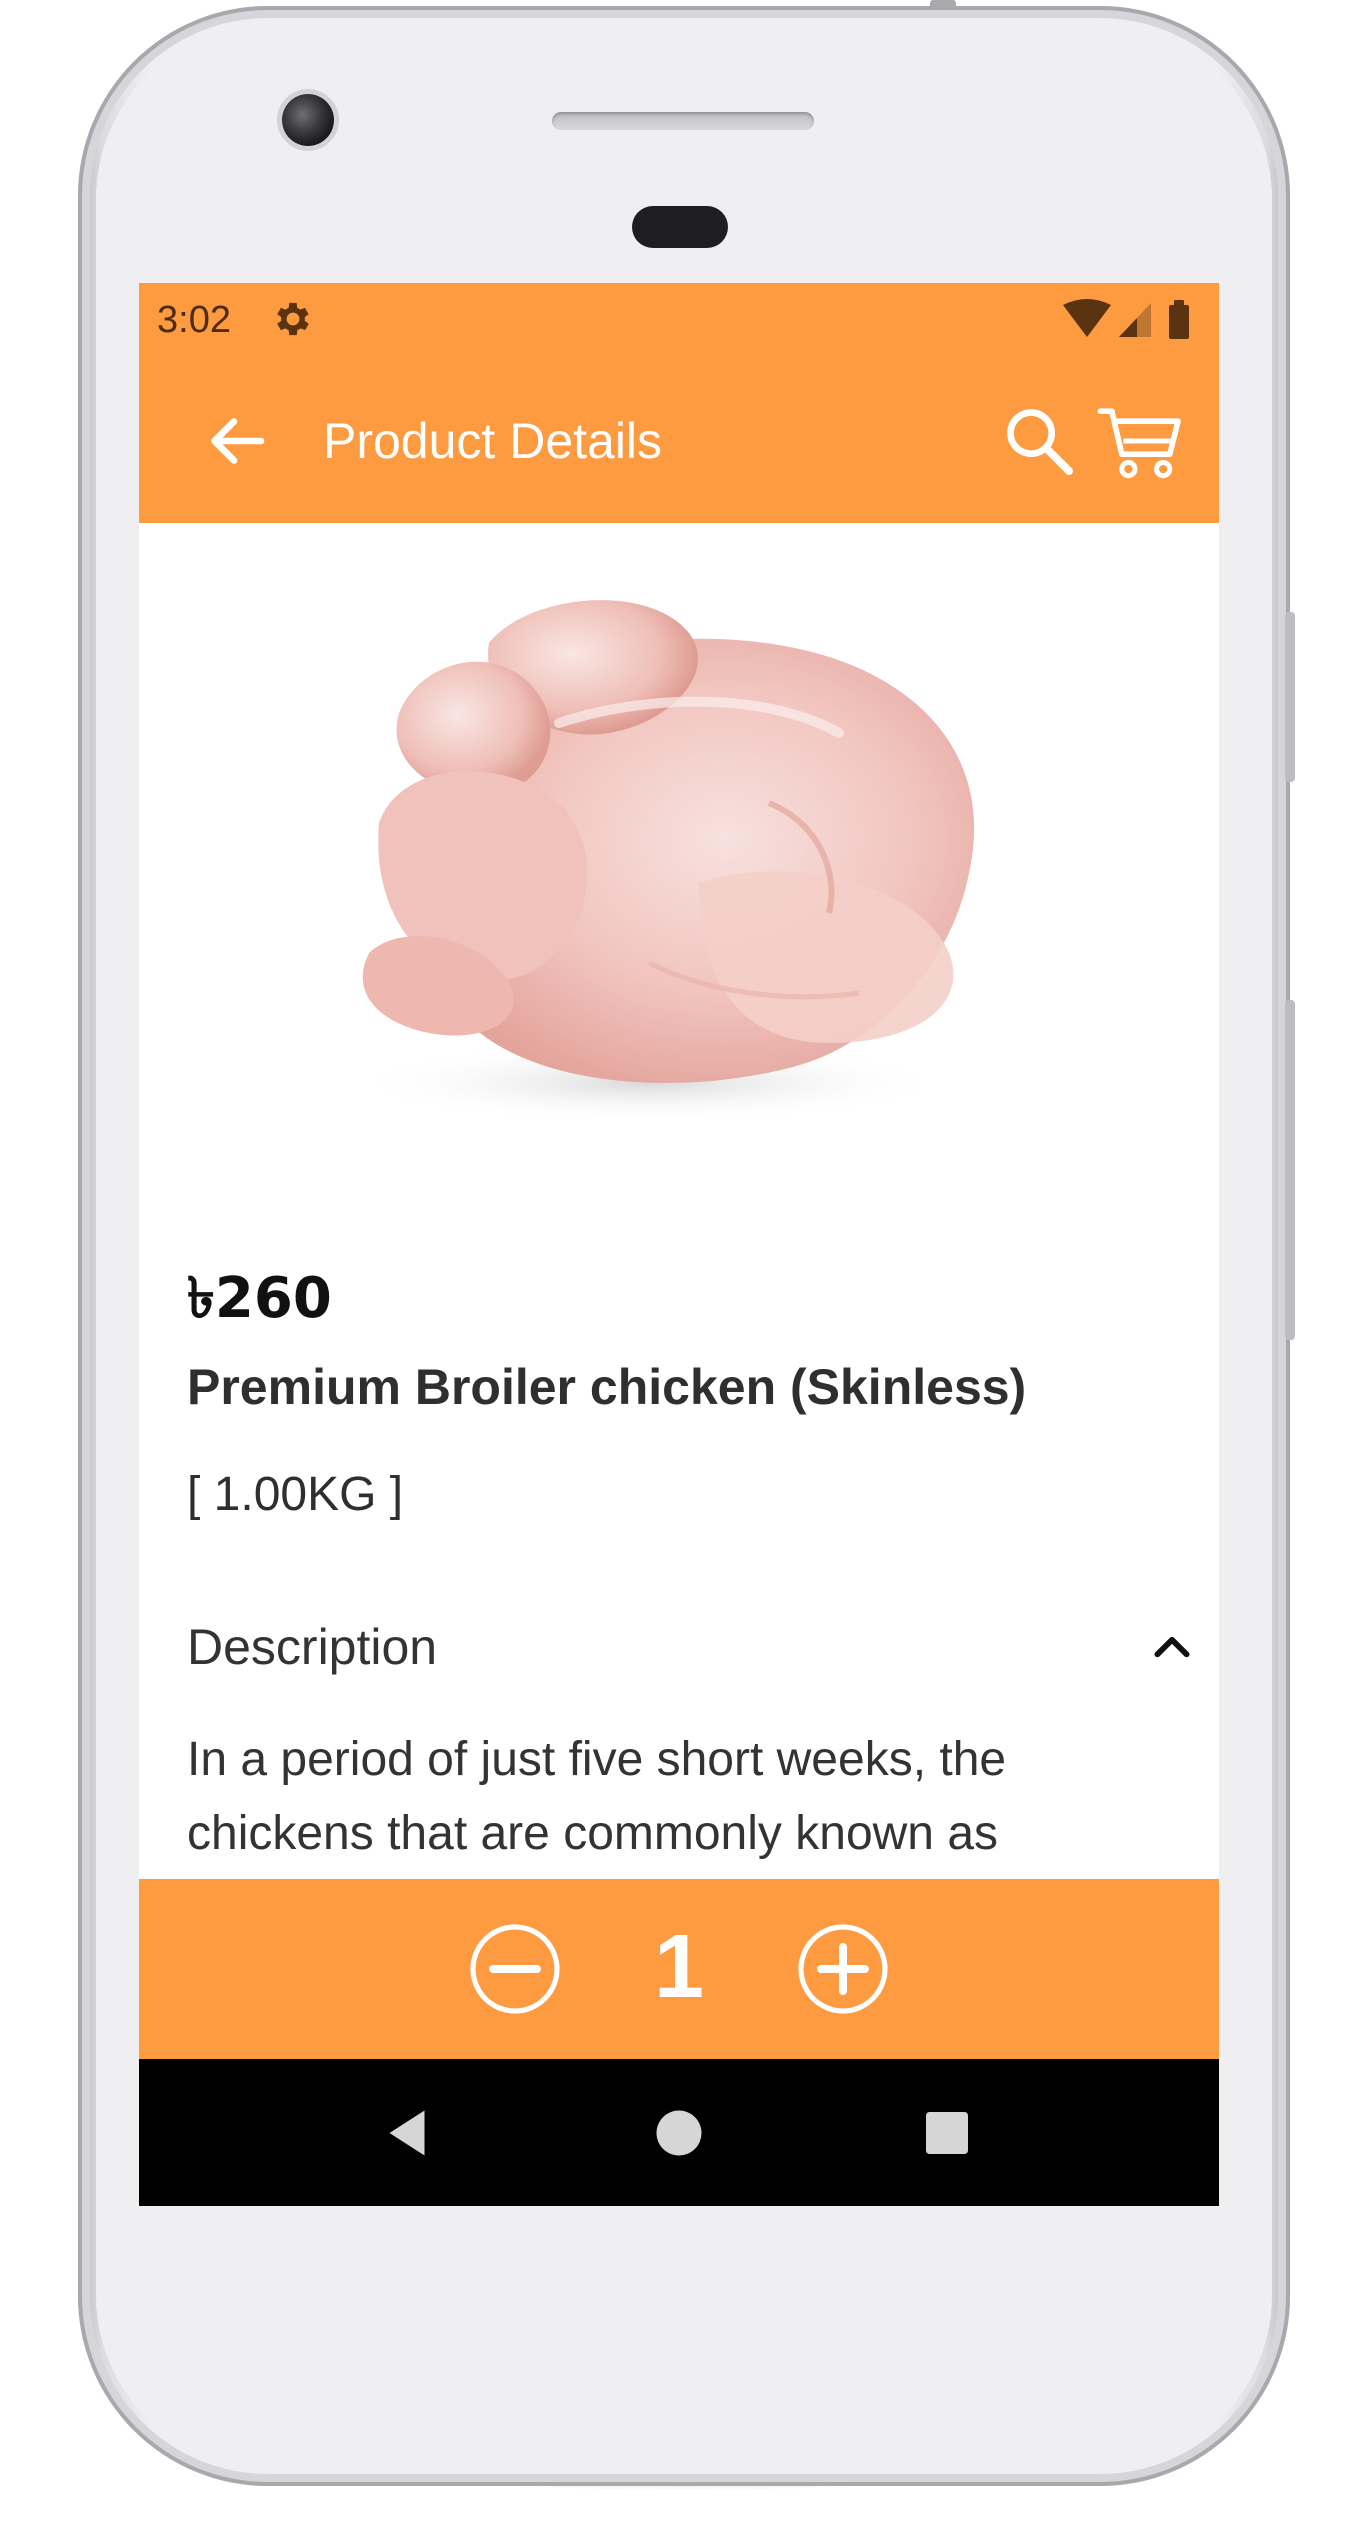  I want to click on plus-circle-icon, so click(843, 1969).